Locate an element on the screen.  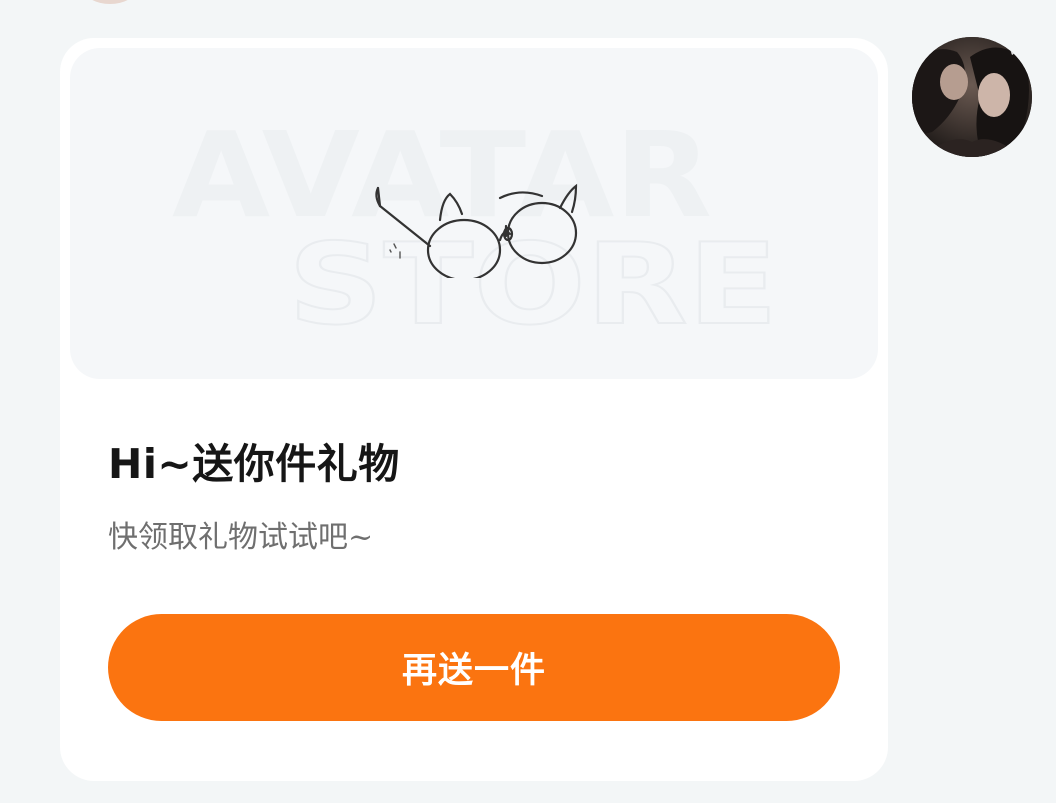
user-avatar is located at coordinates (972, 97).